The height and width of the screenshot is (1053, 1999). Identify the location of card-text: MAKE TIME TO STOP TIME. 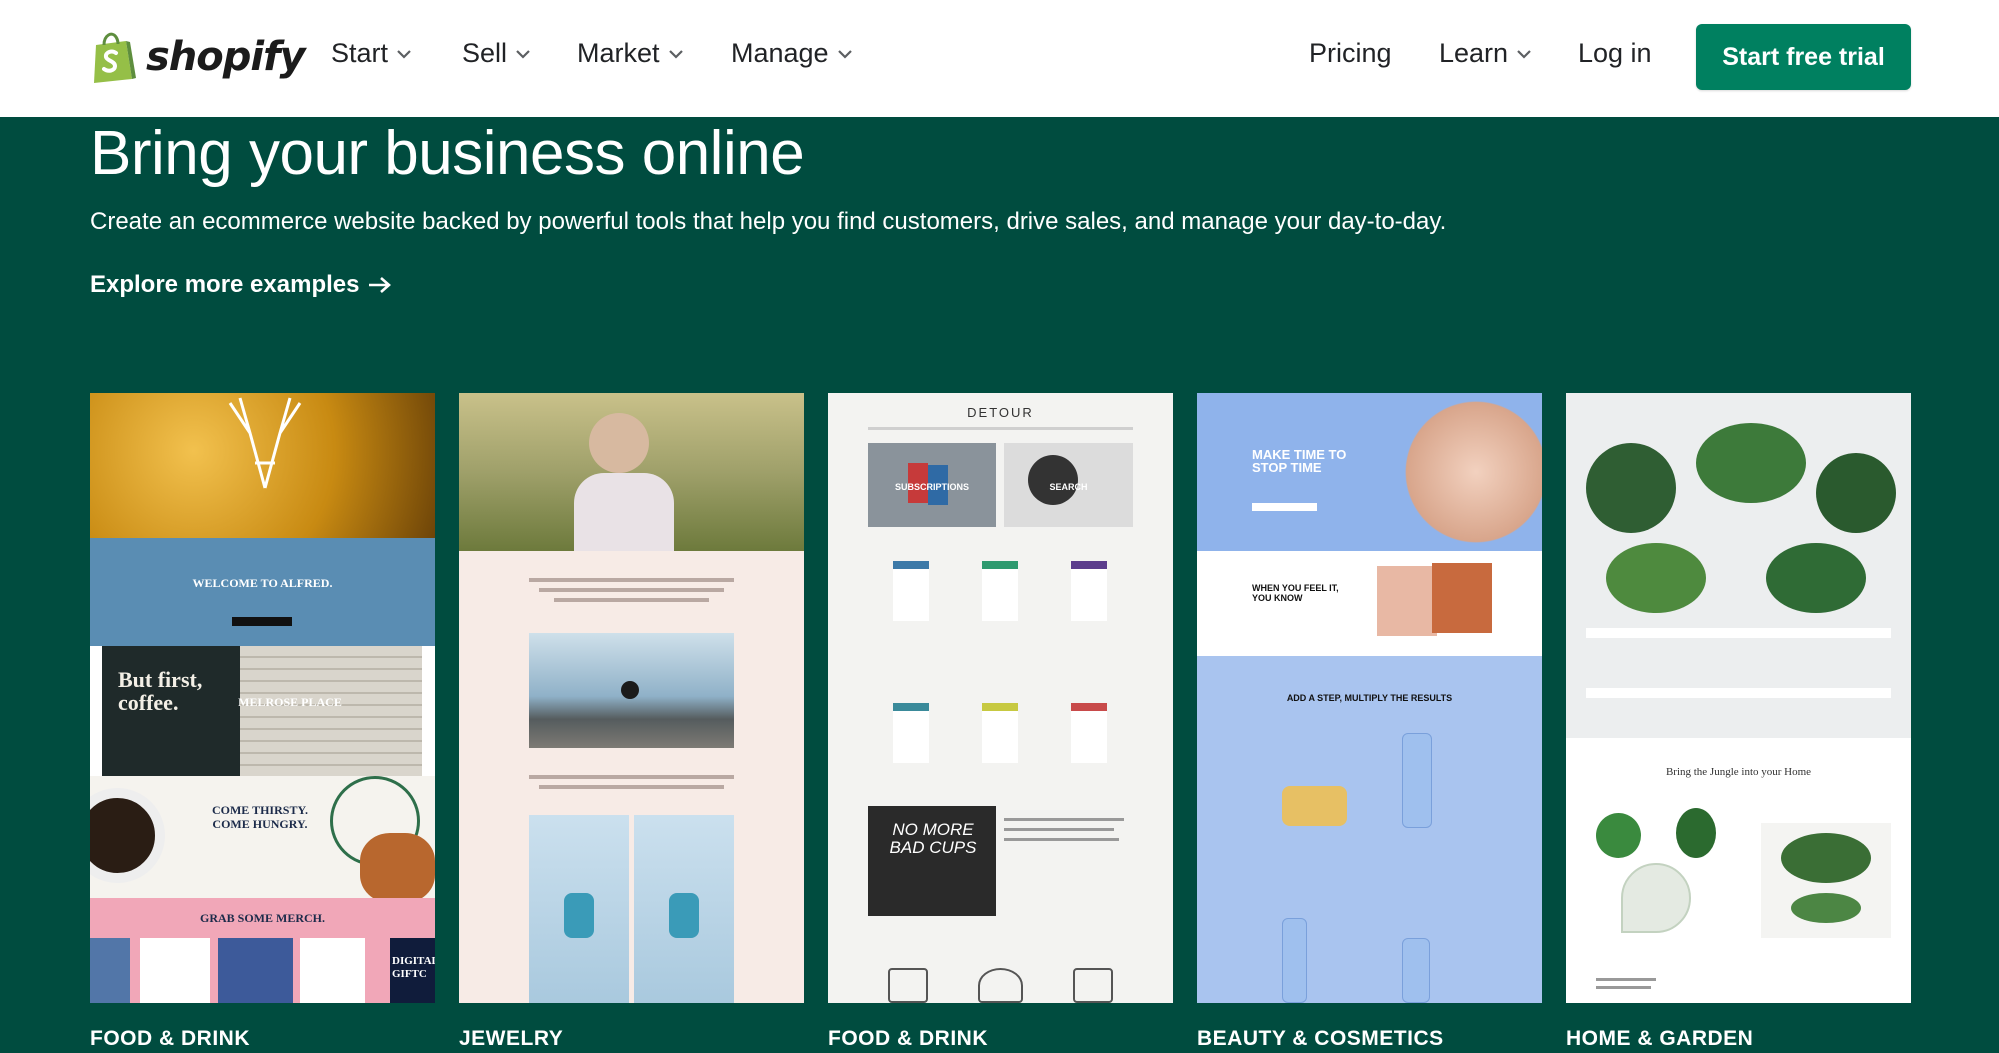
(1299, 461).